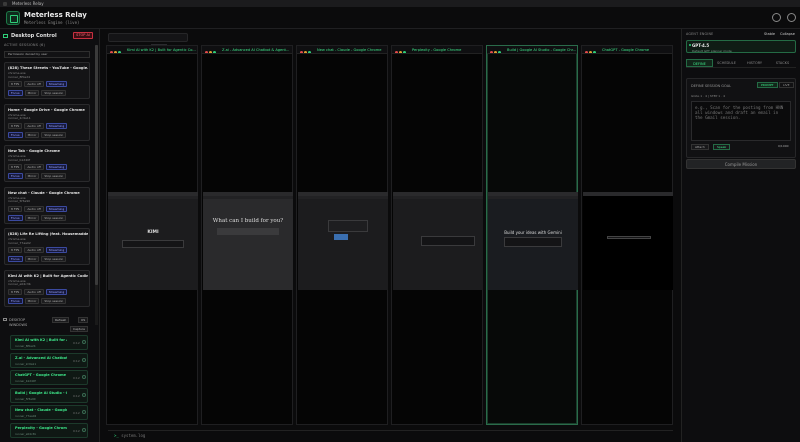  Describe the element at coordinates (787, 34) in the screenshot. I see `collapse-button: Collapse` at that location.